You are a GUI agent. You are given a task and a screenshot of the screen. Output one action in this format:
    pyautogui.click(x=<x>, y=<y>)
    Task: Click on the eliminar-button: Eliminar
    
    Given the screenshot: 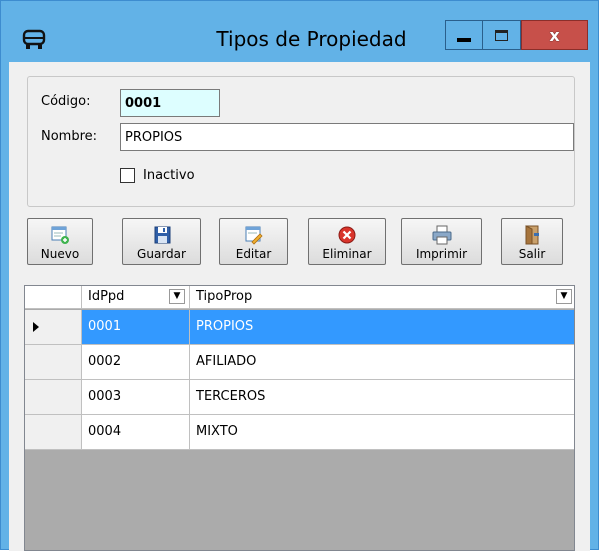 What is the action you would take?
    pyautogui.click(x=347, y=241)
    